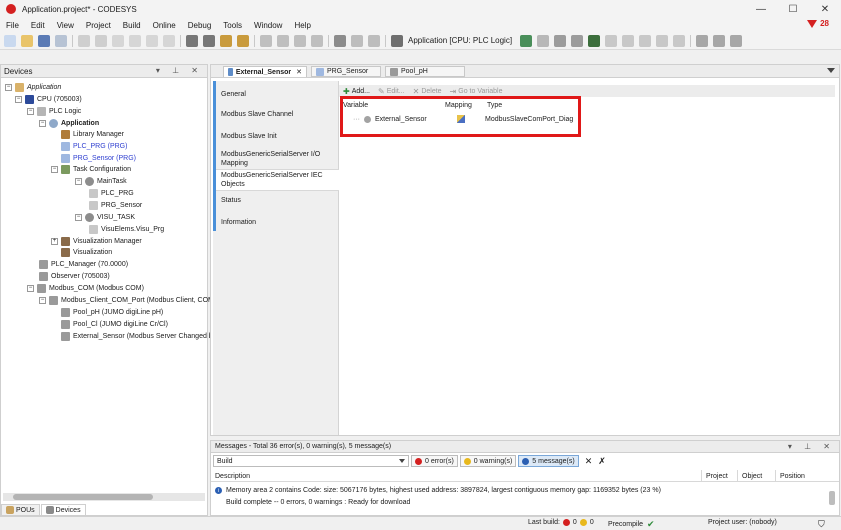  Describe the element at coordinates (434, 461) in the screenshot. I see `errors-filter: 0 error(s)` at that location.